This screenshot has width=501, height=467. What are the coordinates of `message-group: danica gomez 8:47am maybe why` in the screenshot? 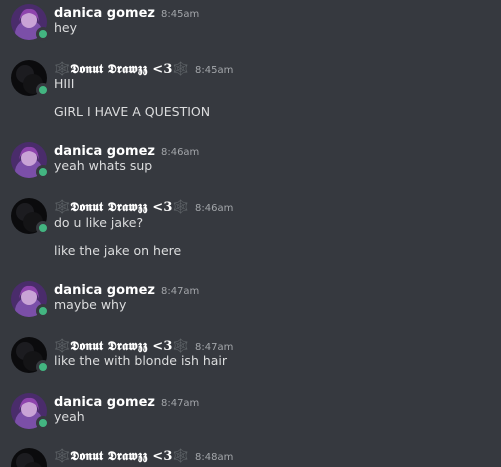 It's located at (250, 302).